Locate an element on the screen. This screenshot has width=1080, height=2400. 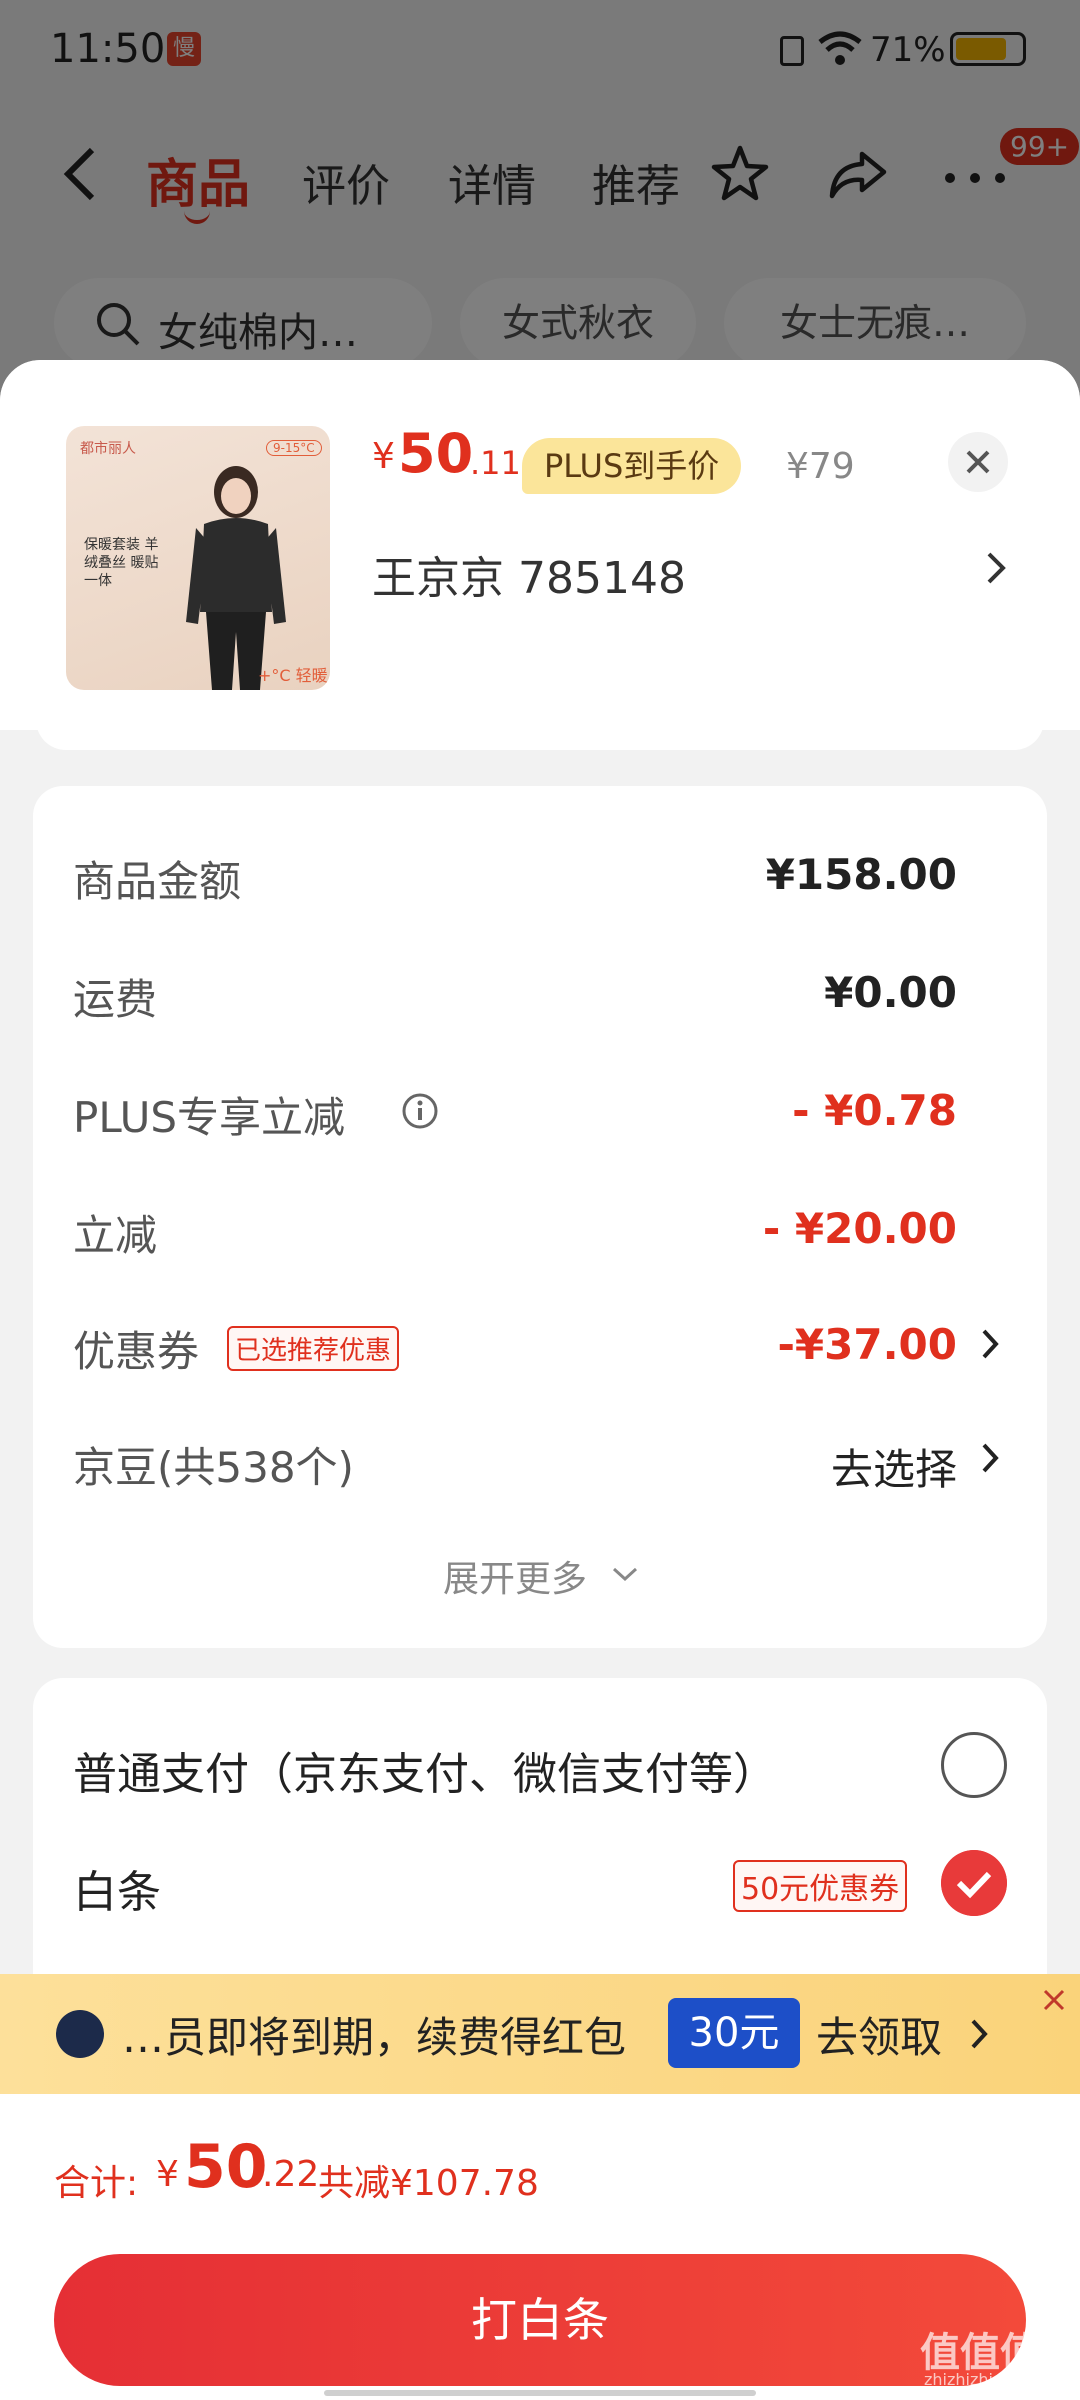
thumb-tag: 保暖套装 羊绒叠丝 暖贴一体 is located at coordinates (121, 563).